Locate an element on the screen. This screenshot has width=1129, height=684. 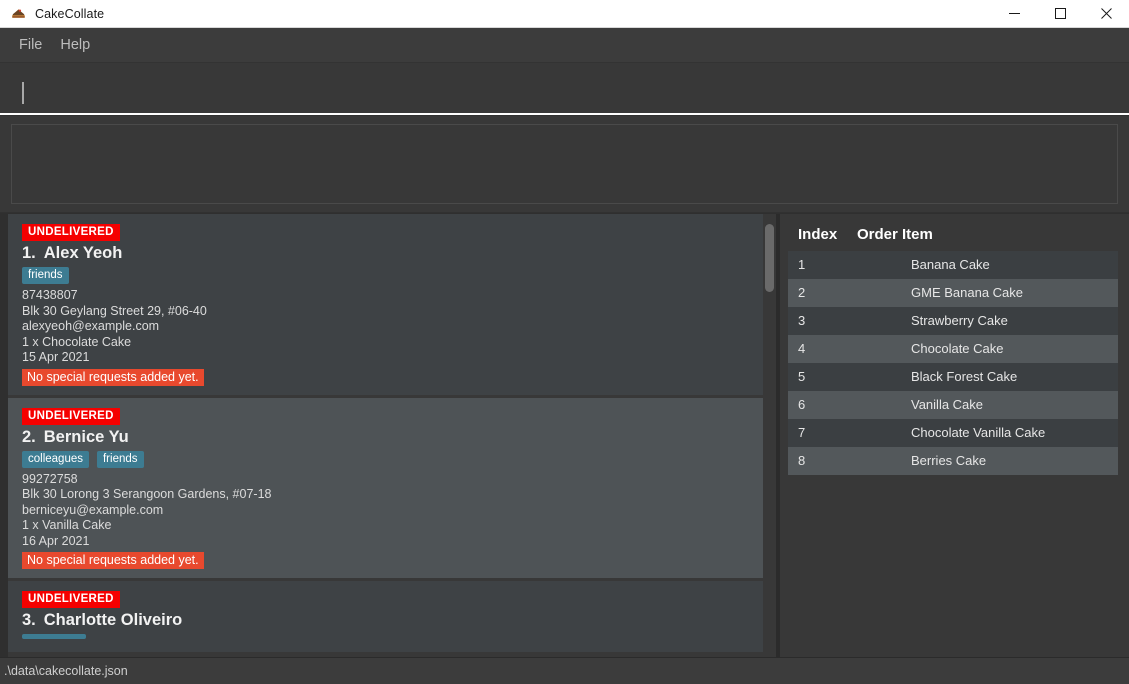
cell-index: 2 is located at coordinates (802, 292).